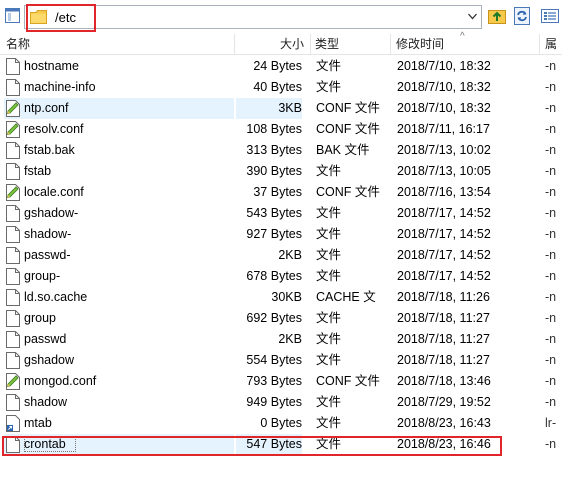 The width and height of the screenshot is (562, 477). What do you see at coordinates (119, 360) in the screenshot?
I see `file-name-cell: gshadow` at bounding box center [119, 360].